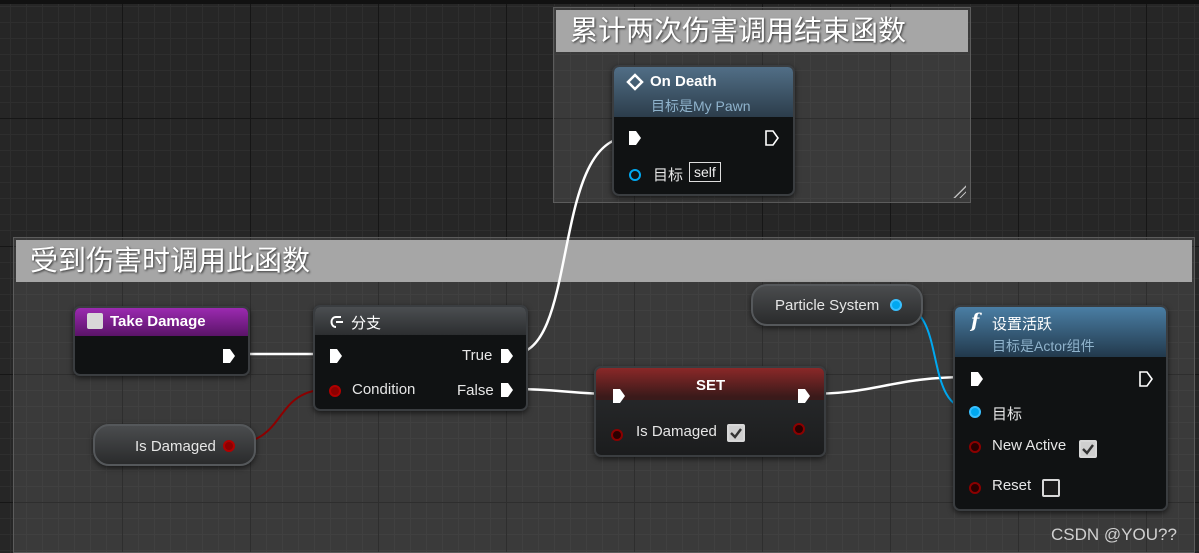 This screenshot has height=553, width=1199. I want to click on on-death-node: On Death 目标是My Pawn 目标 self, so click(703, 130).